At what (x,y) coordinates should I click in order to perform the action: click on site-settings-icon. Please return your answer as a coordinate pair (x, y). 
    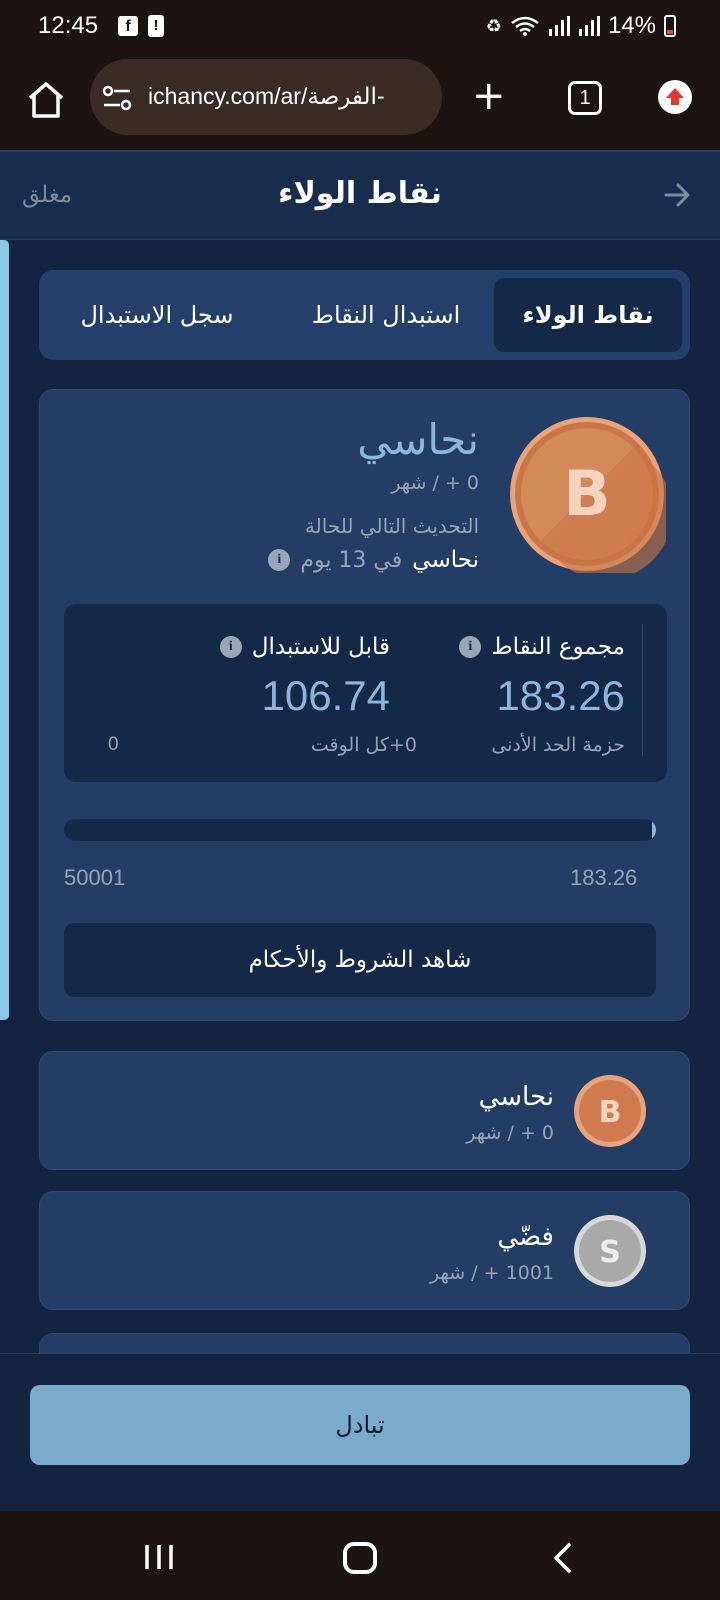
    Looking at the image, I should click on (117, 98).